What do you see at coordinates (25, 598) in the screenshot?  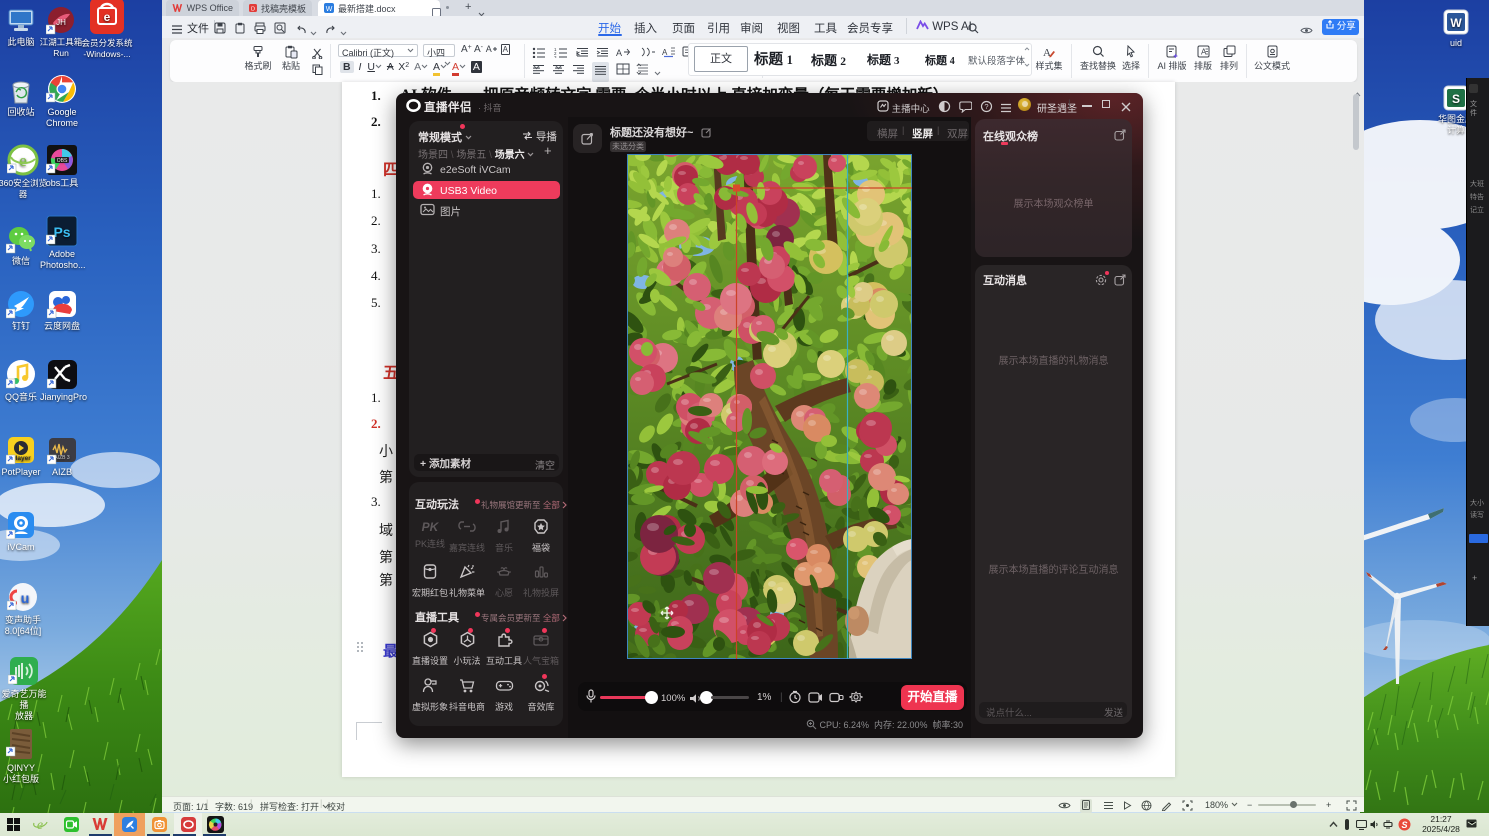 I see `svg-text: u` at bounding box center [25, 598].